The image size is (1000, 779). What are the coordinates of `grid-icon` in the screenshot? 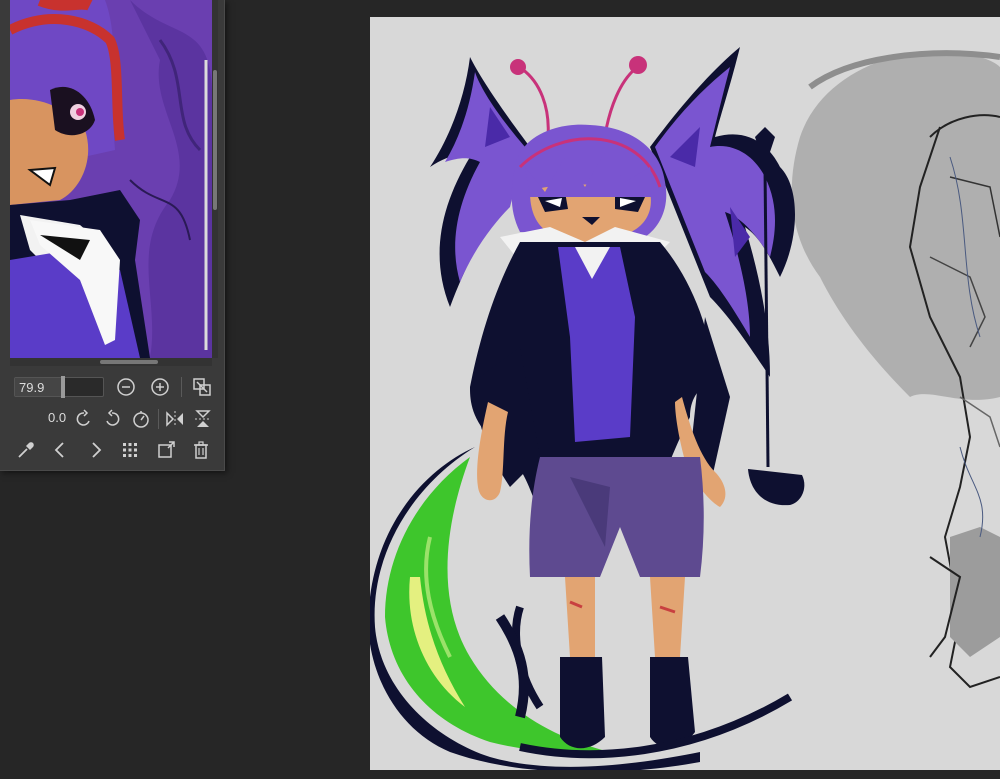 It's located at (130, 450).